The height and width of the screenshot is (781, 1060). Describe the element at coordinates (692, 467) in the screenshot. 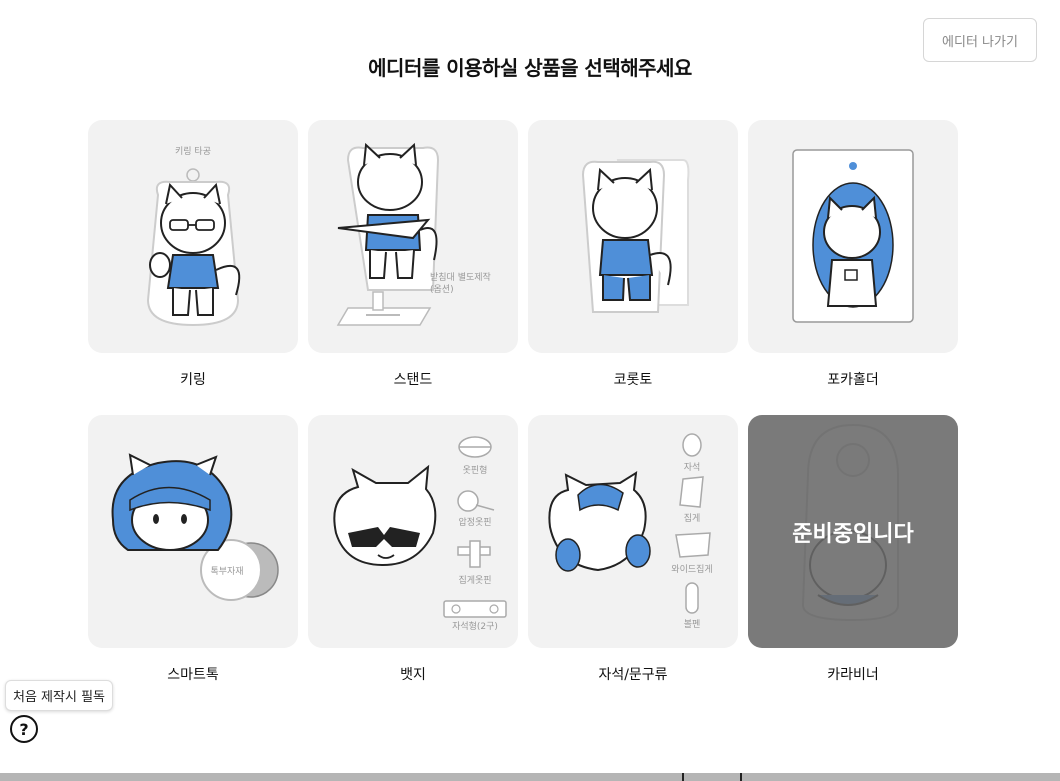

I see `annotation-magnet: 자석` at that location.